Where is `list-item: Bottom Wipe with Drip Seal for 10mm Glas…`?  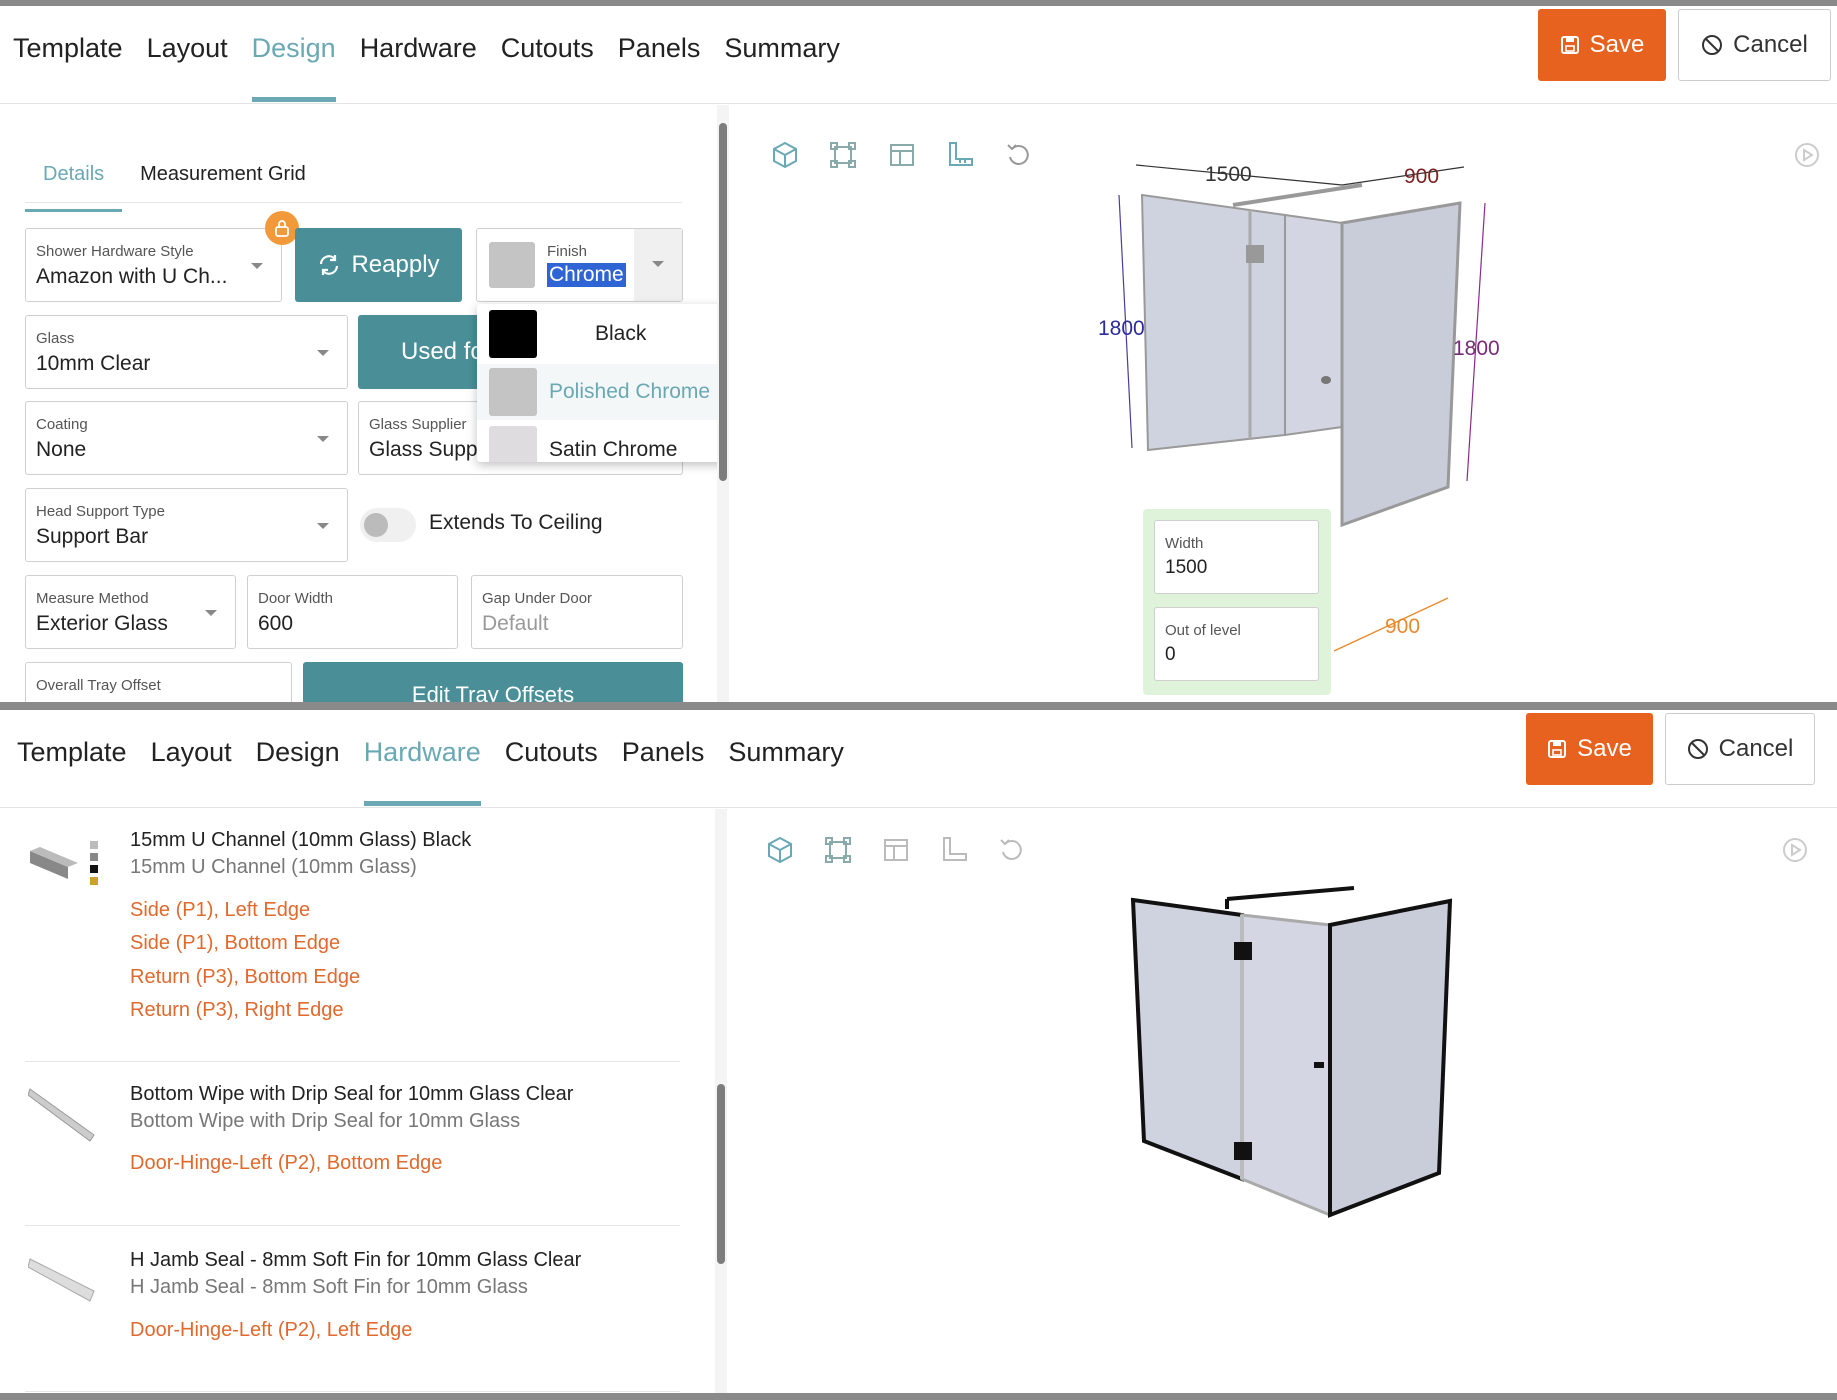 list-item: Bottom Wipe with Drip Seal for 10mm Glas… is located at coordinates (352, 1144).